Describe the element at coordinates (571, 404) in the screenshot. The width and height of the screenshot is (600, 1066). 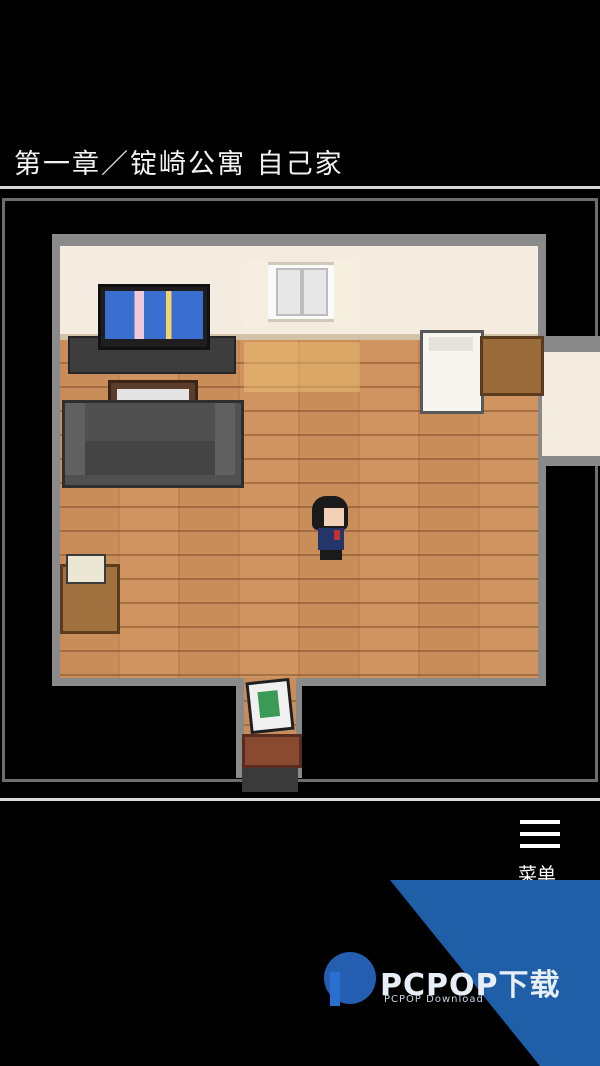
I see `right-hallway` at that location.